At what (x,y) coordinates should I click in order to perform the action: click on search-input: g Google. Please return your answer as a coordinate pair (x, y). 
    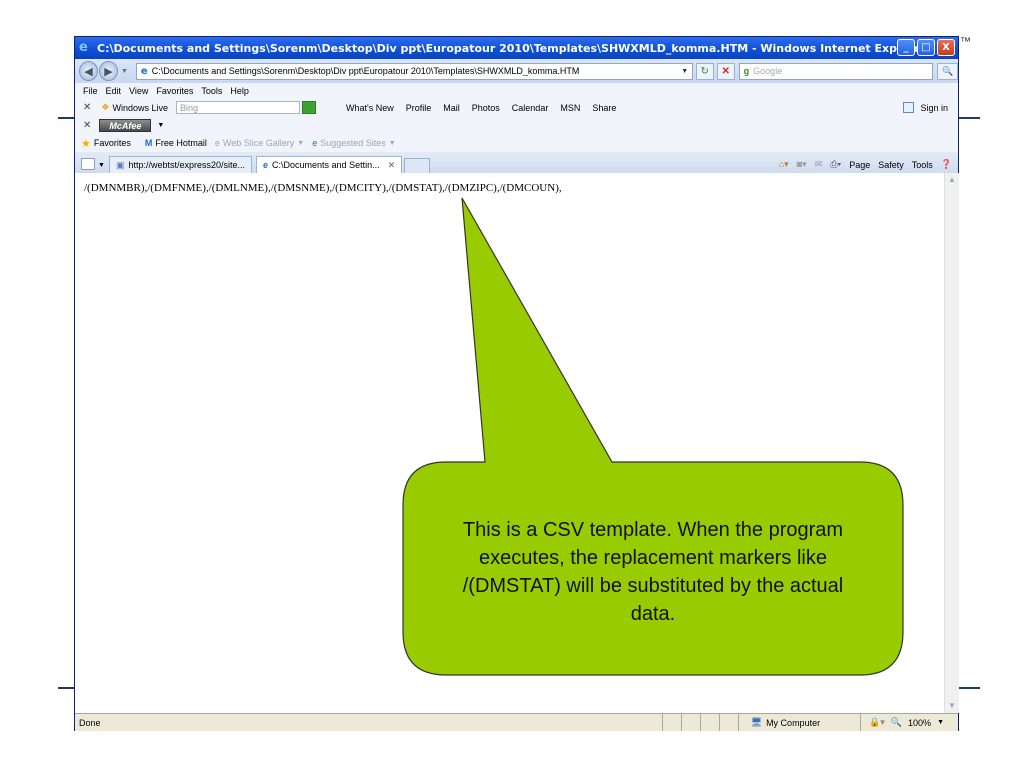
    Looking at the image, I should click on (836, 71).